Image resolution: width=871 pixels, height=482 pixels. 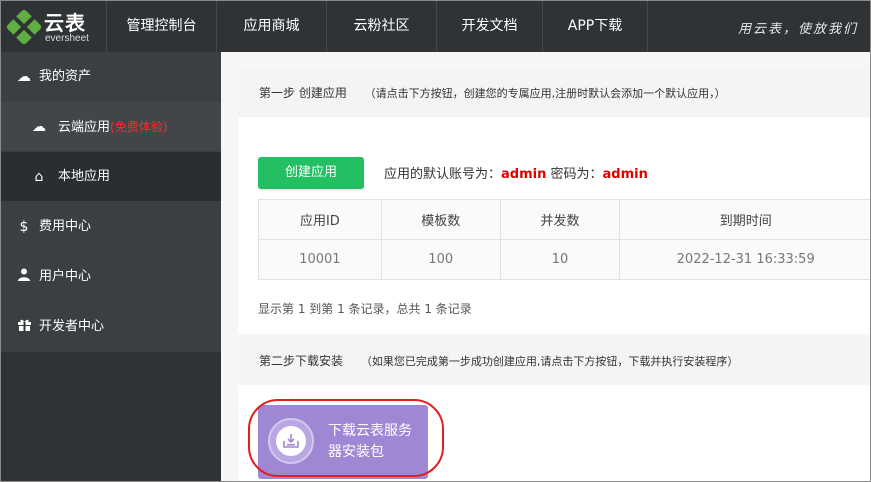 What do you see at coordinates (303, 93) in the screenshot?
I see `step1-title: 第一步 创建应用` at bounding box center [303, 93].